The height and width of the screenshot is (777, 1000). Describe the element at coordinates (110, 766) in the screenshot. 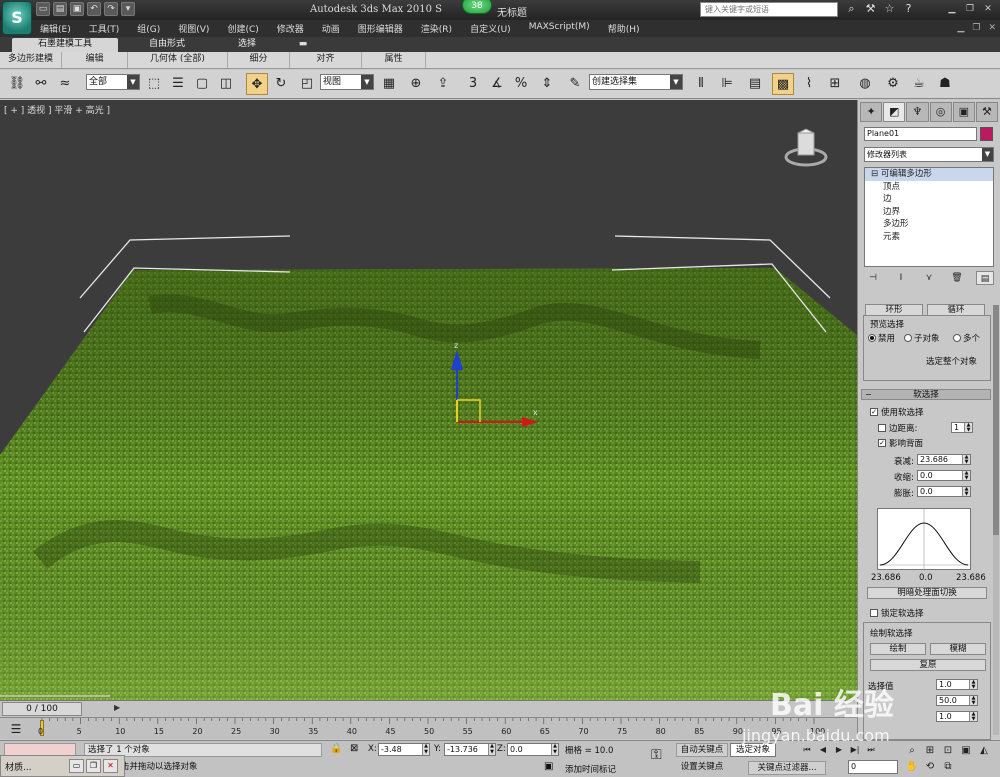

I see `close-window-icon: ✕` at that location.